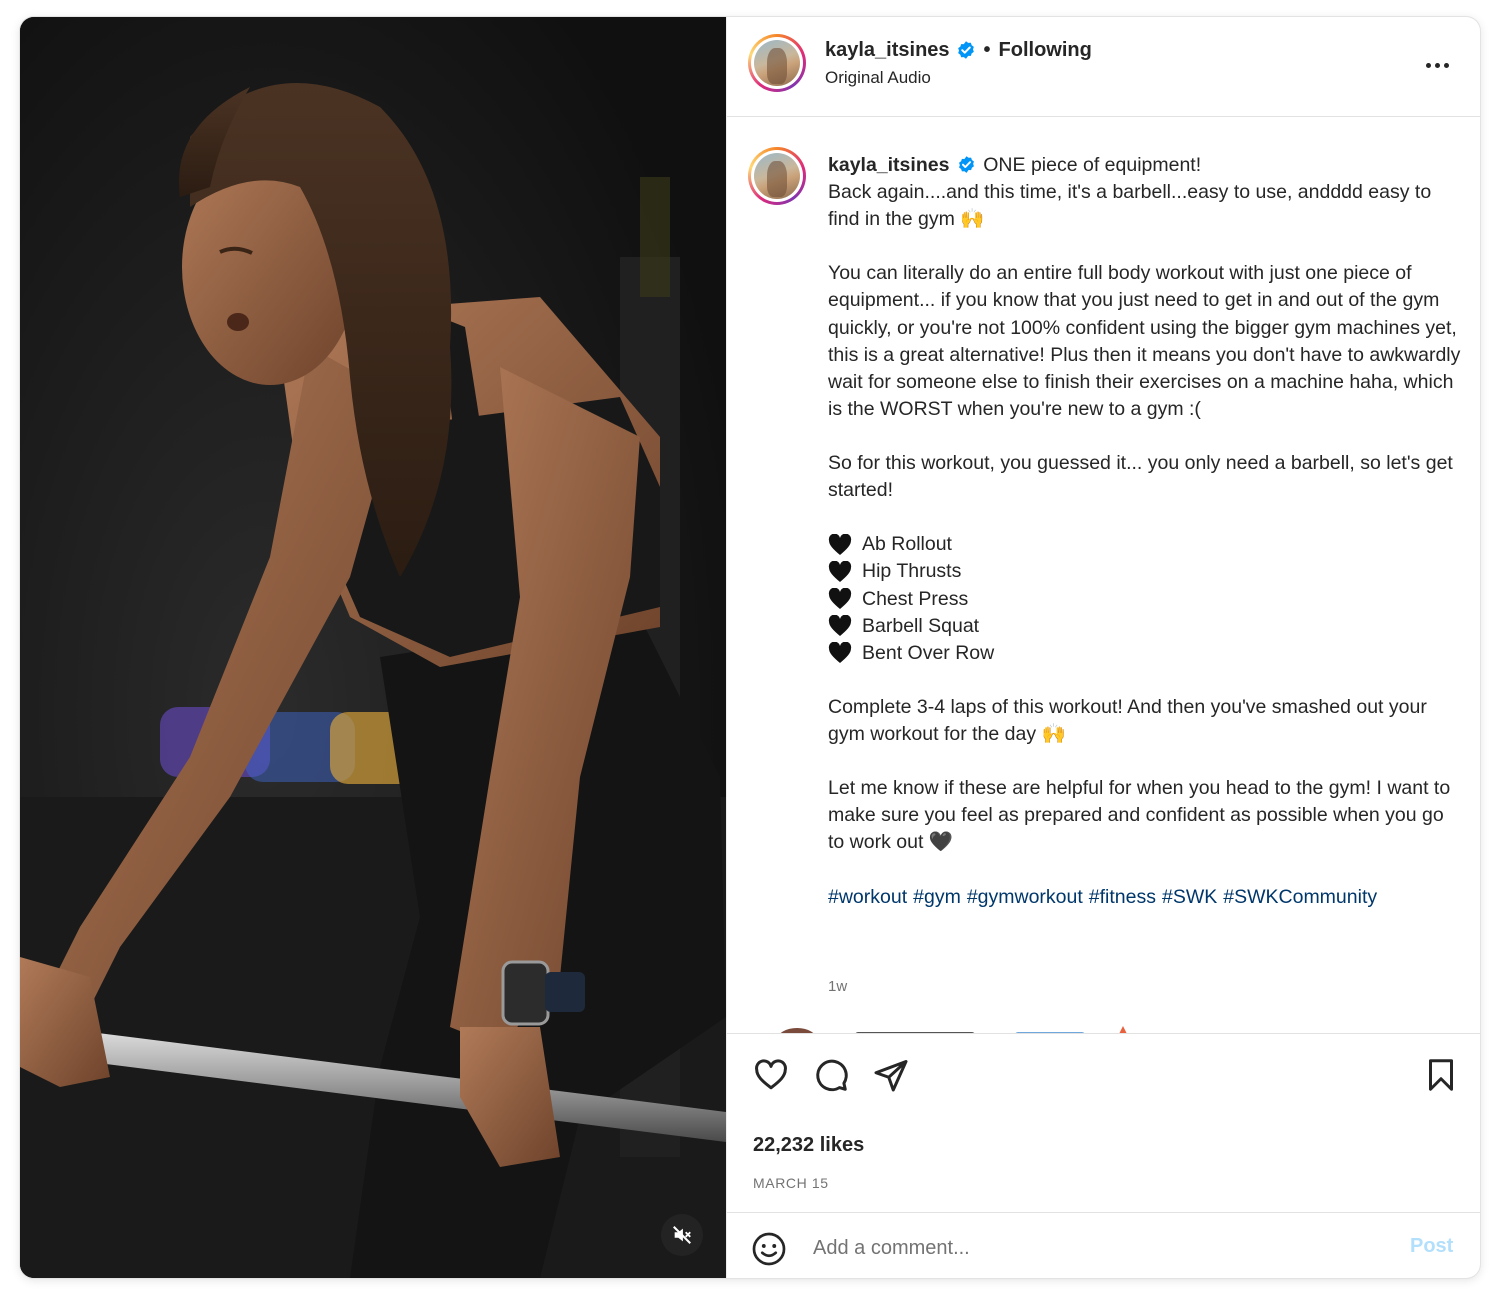 This screenshot has height=1303, width=1500. What do you see at coordinates (1428, 65) in the screenshot?
I see `more-horizontal-icon` at bounding box center [1428, 65].